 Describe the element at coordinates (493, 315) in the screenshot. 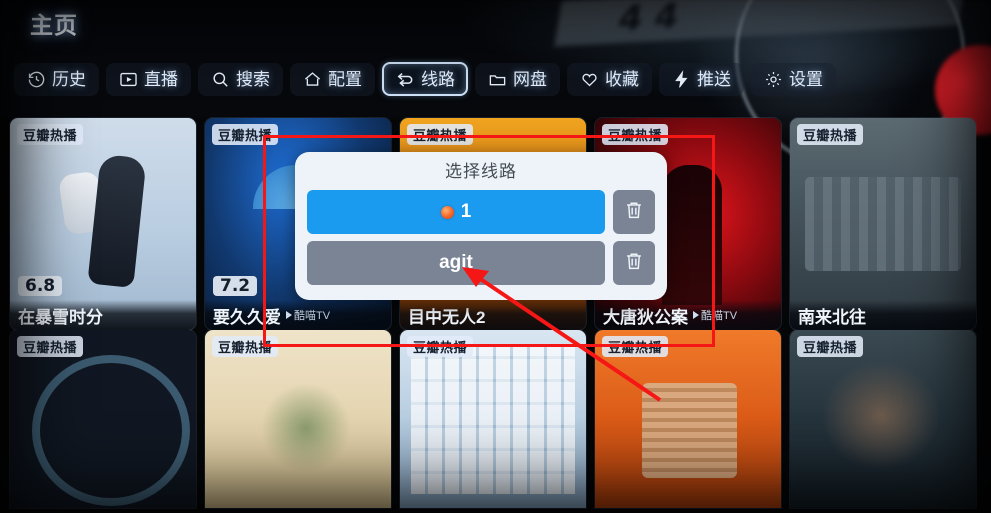

I see `poster-title-bar: 目中无人2` at that location.